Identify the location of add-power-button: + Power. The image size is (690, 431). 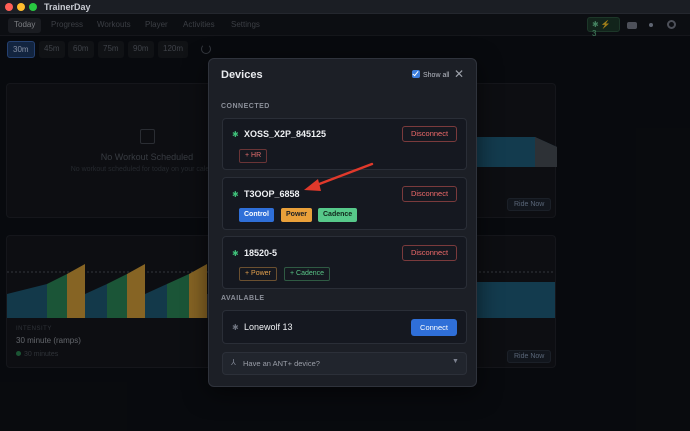
(258, 274).